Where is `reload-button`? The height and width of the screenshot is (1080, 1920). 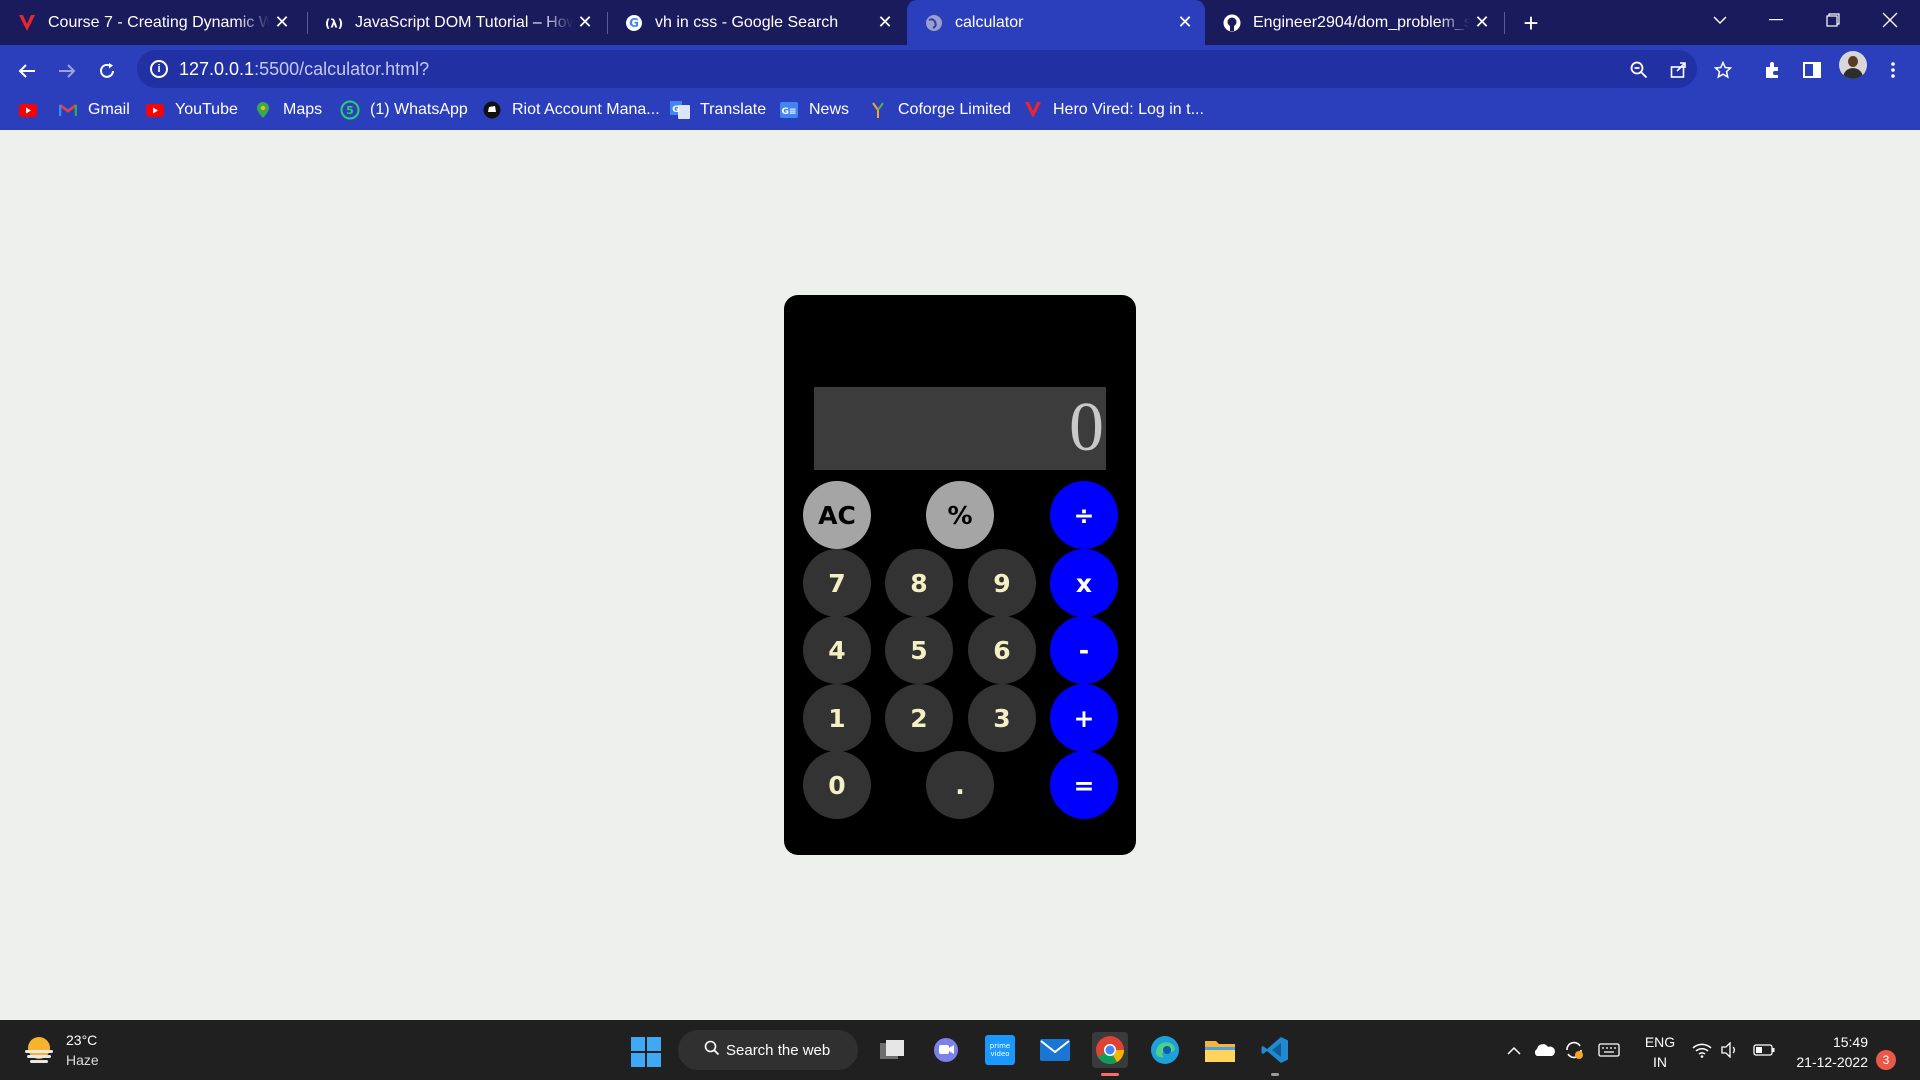 reload-button is located at coordinates (107, 71).